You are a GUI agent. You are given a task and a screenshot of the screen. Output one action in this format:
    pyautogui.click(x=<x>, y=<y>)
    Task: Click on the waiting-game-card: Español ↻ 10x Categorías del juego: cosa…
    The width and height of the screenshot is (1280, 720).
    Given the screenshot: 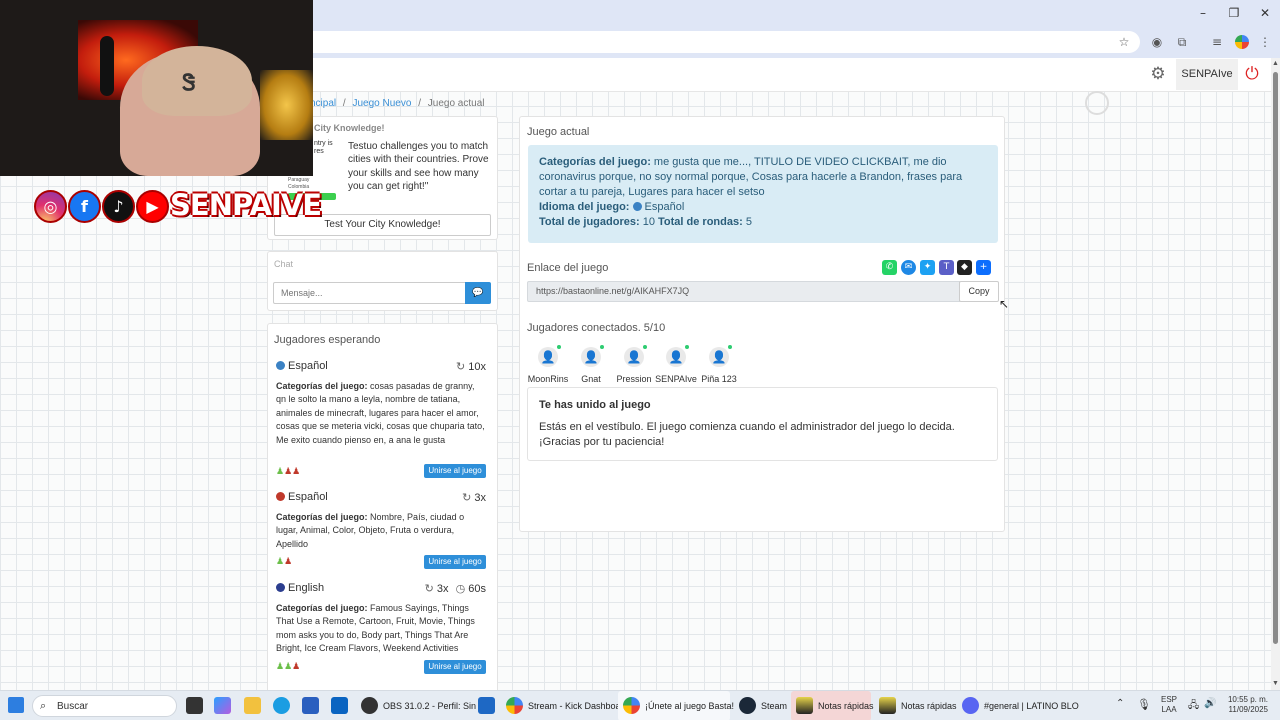 What is the action you would take?
    pyautogui.click(x=381, y=418)
    